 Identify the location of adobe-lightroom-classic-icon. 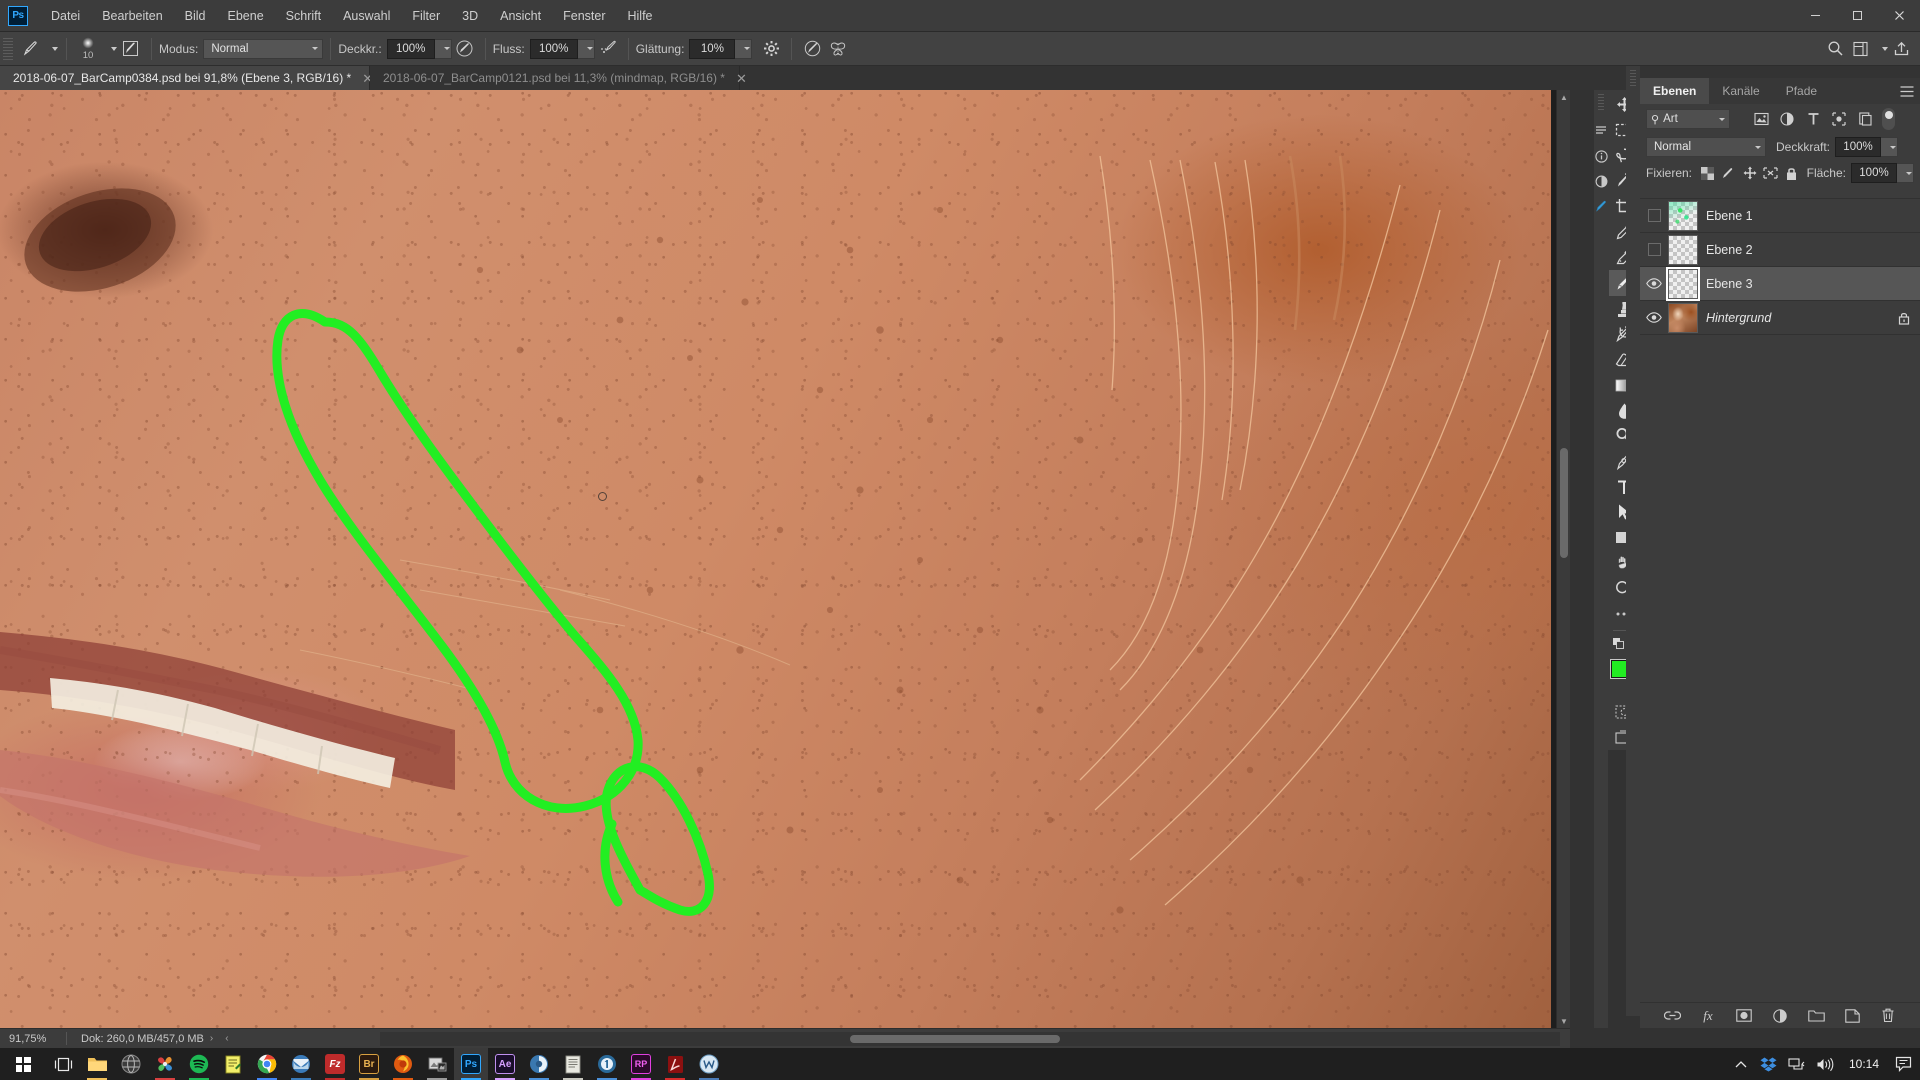
(539, 1064).